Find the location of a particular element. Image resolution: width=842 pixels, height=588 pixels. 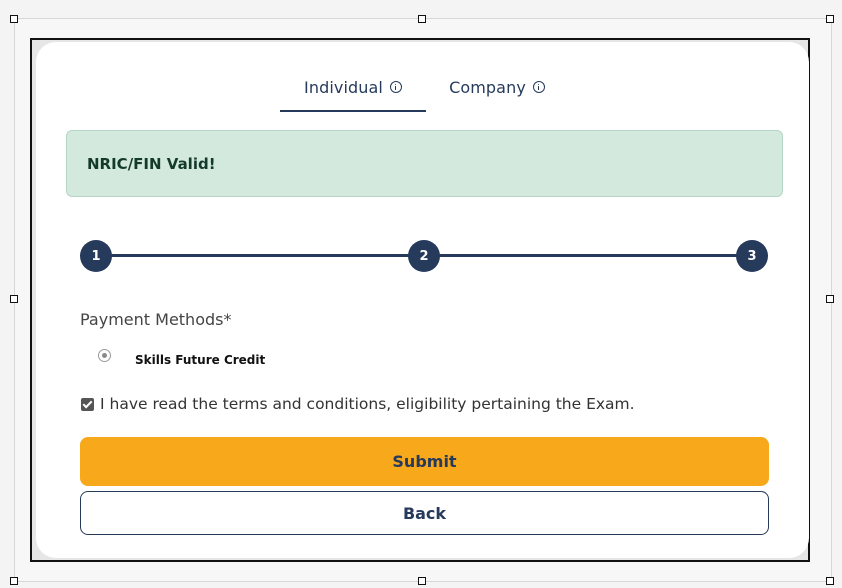

step-3: 3 is located at coordinates (752, 256).